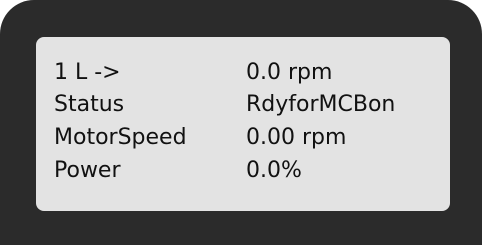  I want to click on param-label: Power, so click(87, 170).